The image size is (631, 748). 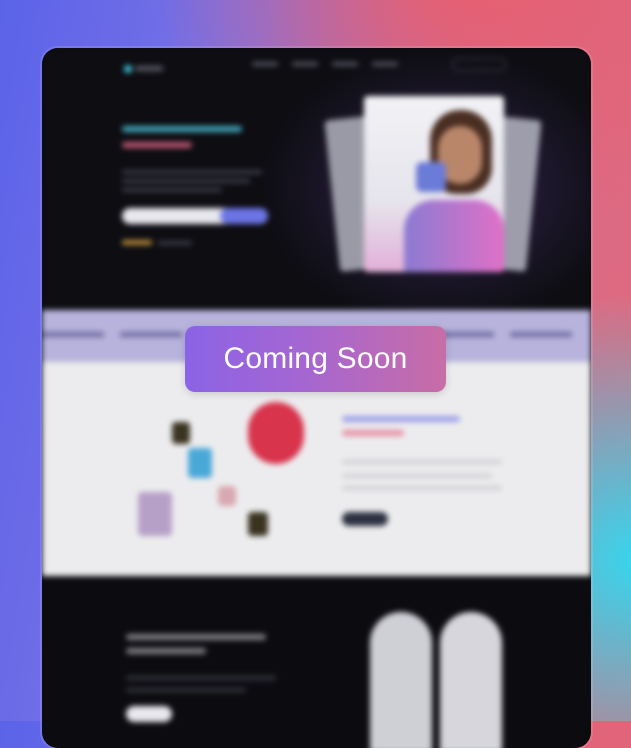 What do you see at coordinates (365, 519) in the screenshot?
I see `feature-button` at bounding box center [365, 519].